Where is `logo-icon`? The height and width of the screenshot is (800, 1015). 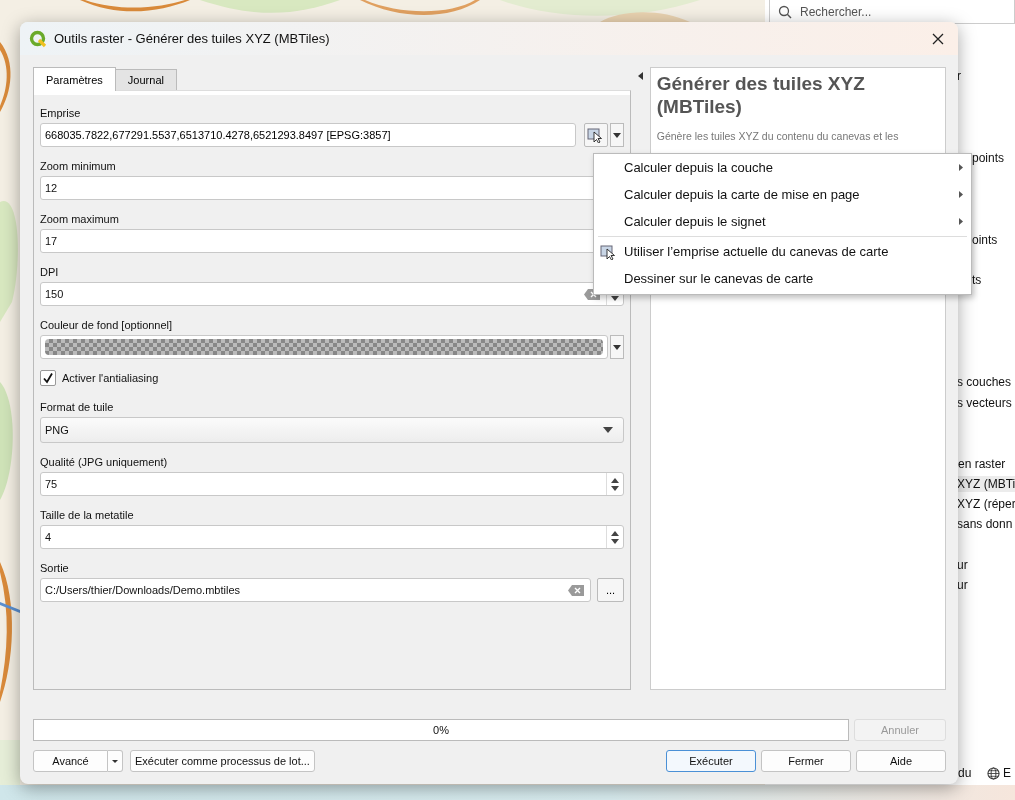 logo-icon is located at coordinates (38, 38).